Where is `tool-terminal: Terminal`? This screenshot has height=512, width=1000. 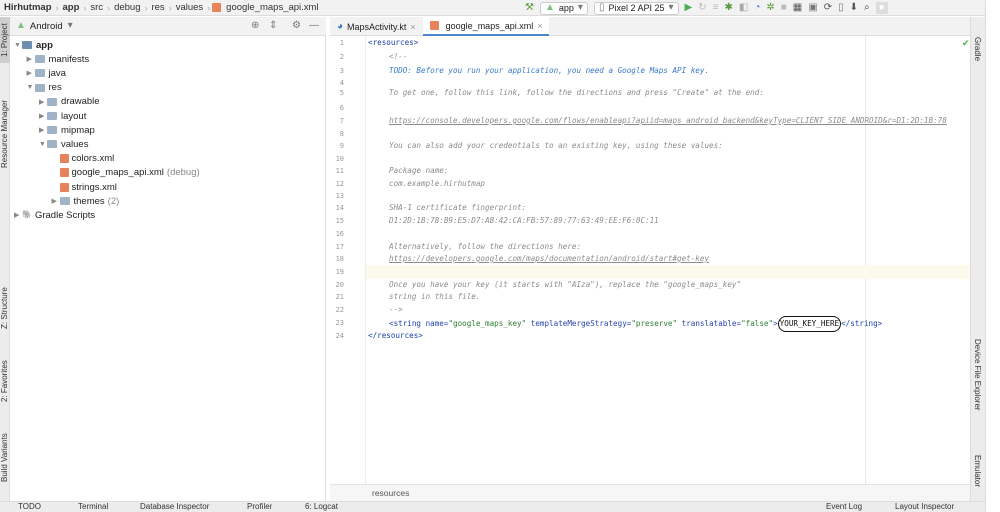 tool-terminal: Terminal is located at coordinates (93, 507).